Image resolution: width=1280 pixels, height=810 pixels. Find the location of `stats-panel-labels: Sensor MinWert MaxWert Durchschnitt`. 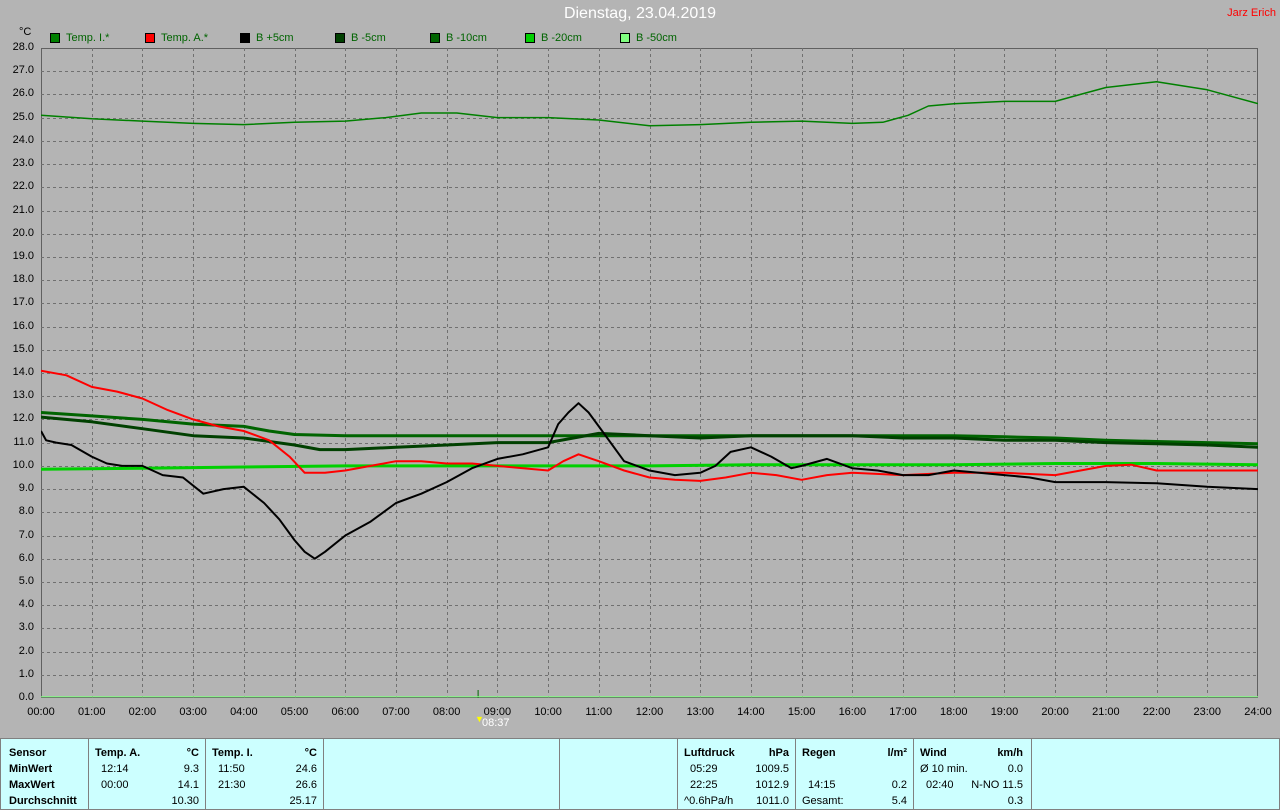

stats-panel-labels: Sensor MinWert MaxWert Durchschnitt is located at coordinates (44, 774).